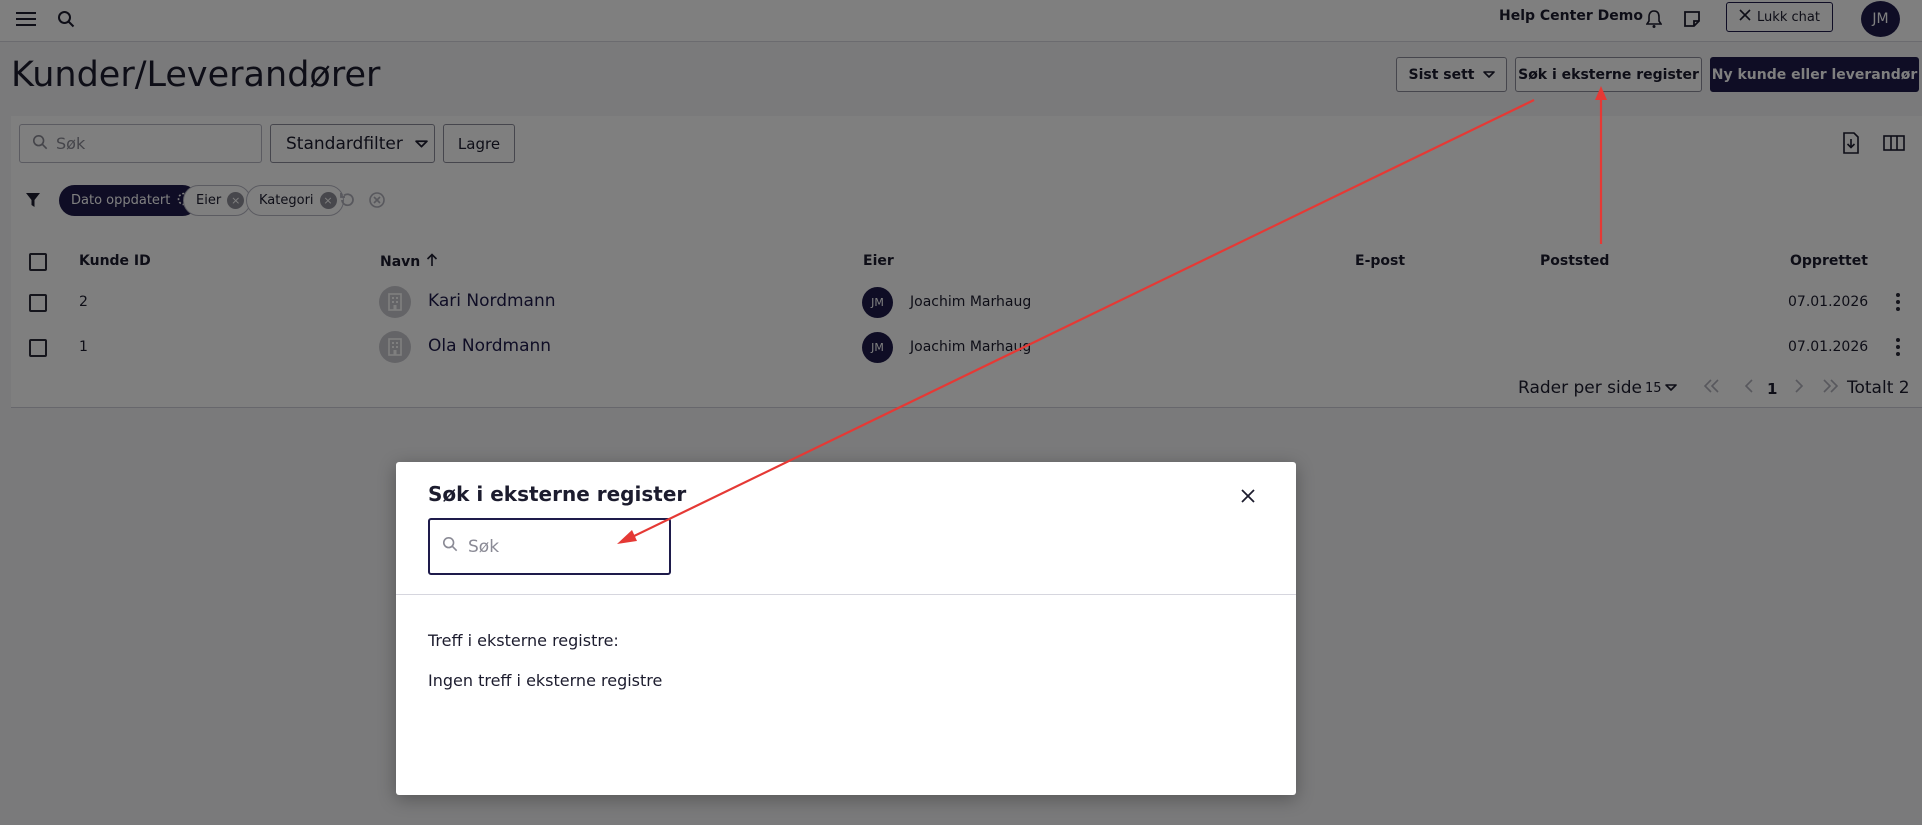  What do you see at coordinates (523, 640) in the screenshot?
I see `results-heading: Treff i eksterne registre:` at bounding box center [523, 640].